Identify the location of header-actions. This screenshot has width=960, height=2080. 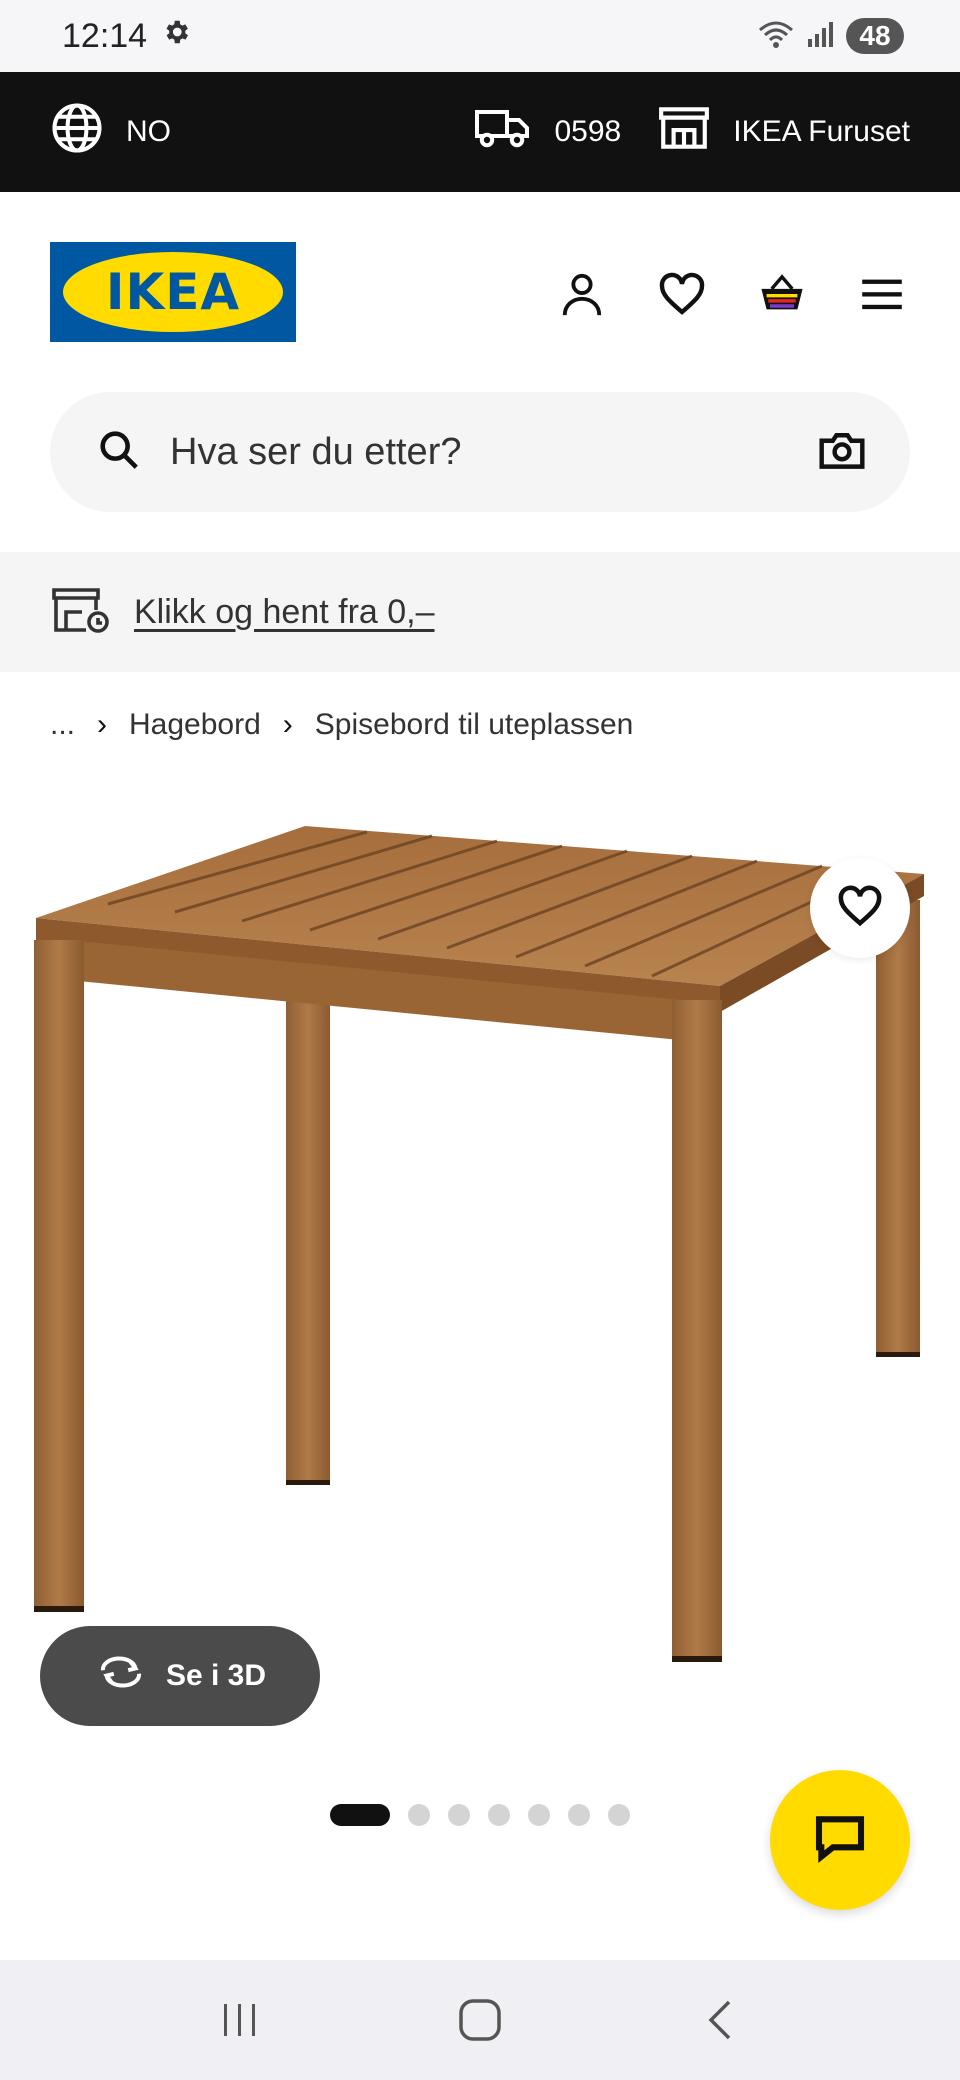
(732, 294).